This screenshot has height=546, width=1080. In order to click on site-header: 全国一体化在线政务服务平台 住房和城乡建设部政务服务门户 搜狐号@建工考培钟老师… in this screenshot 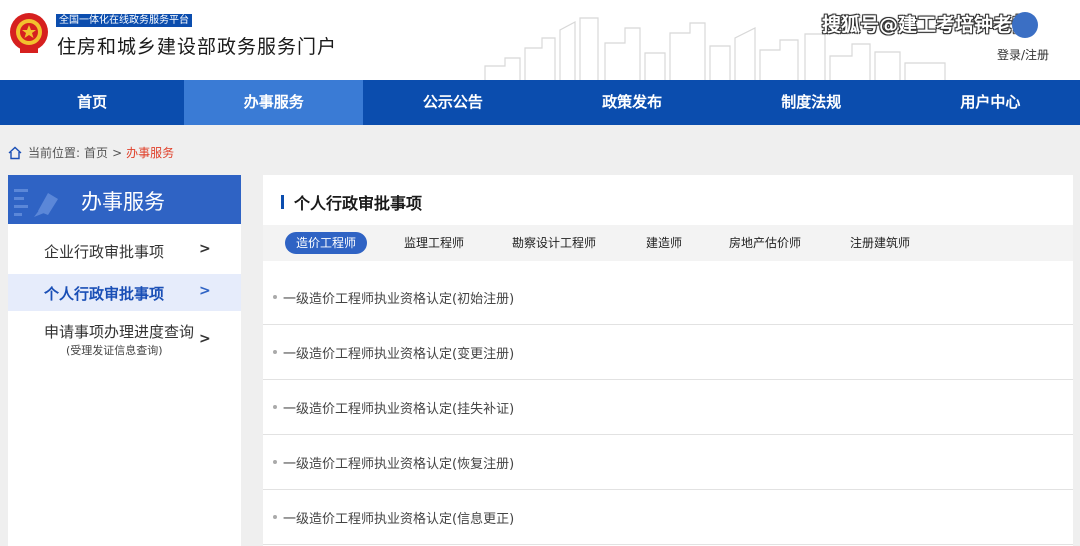, I will do `click(540, 40)`.